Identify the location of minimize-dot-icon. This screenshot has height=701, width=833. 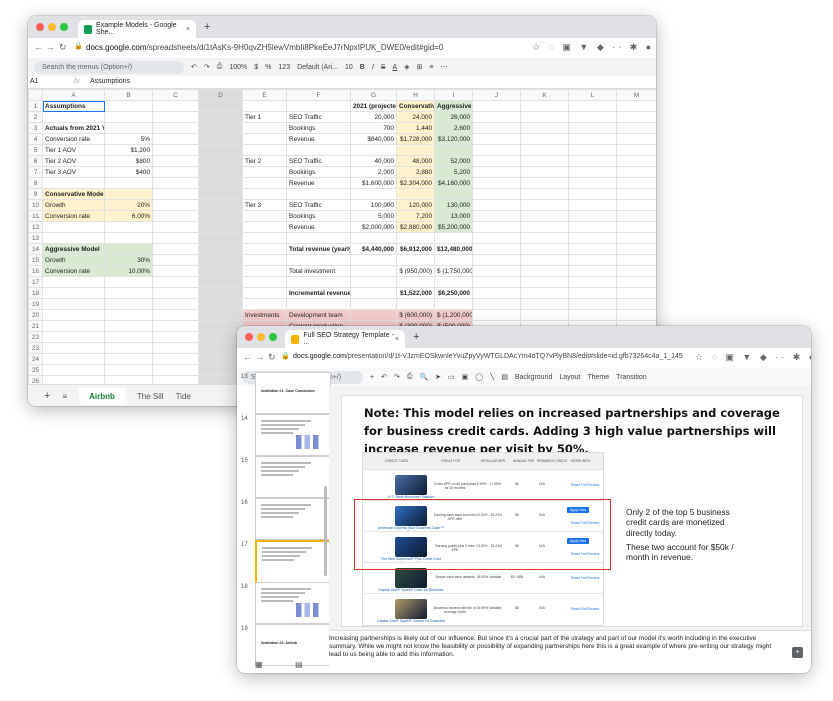
(261, 337).